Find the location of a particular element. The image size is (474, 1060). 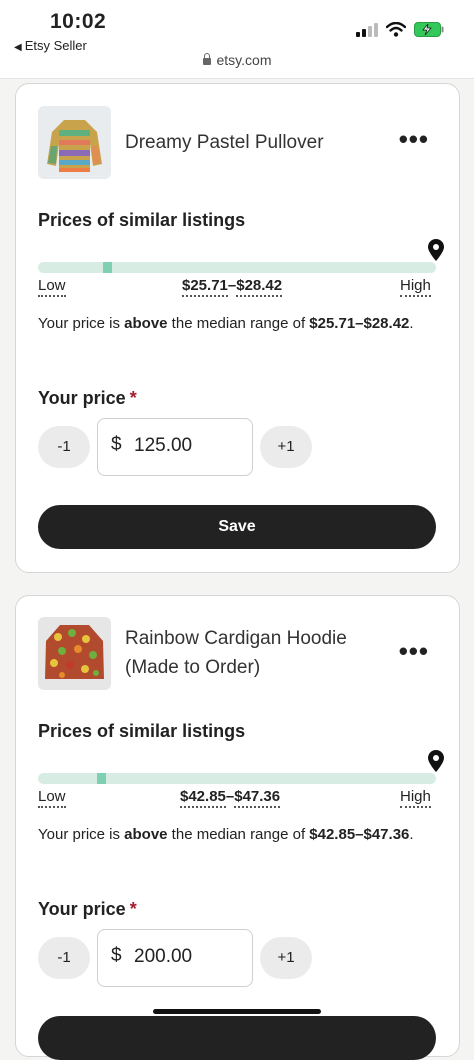

url-bar: etsy.com is located at coordinates (237, 60).